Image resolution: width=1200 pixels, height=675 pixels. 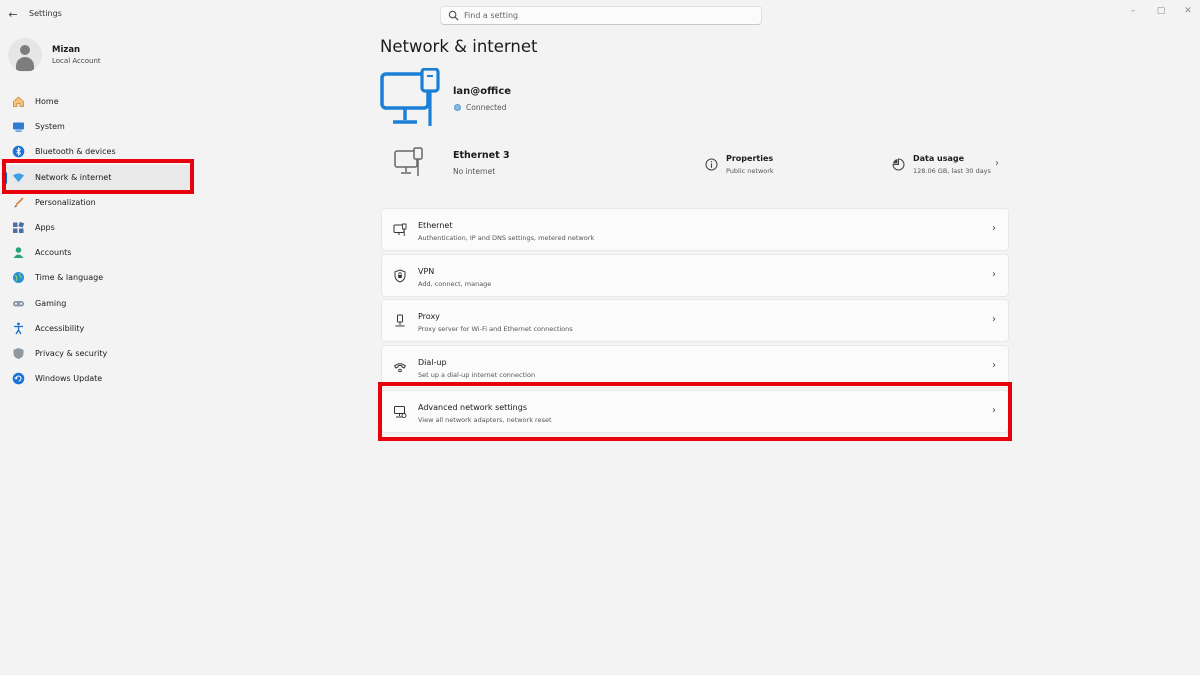 I want to click on dialup-card-subtitle: Set up a dial-up internet connection, so click(x=477, y=374).